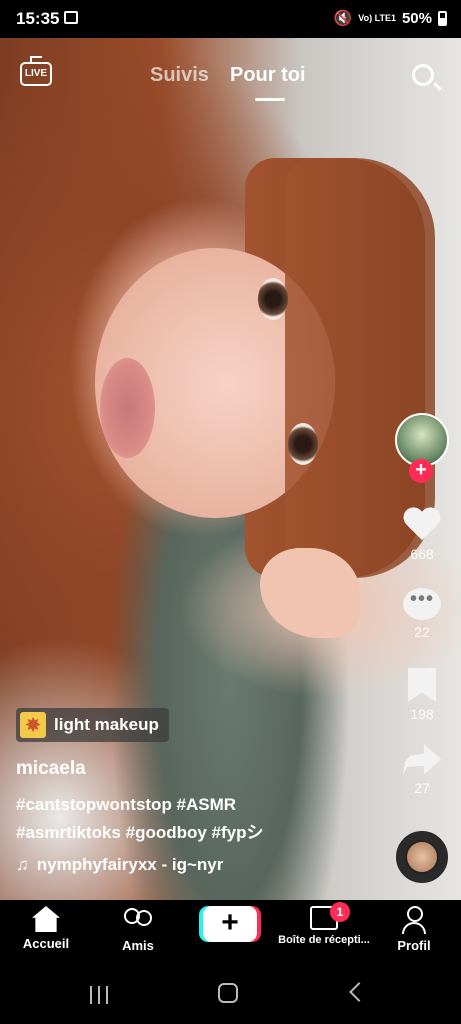 This screenshot has height=1024, width=461. Describe the element at coordinates (46, 919) in the screenshot. I see `home-icon` at that location.